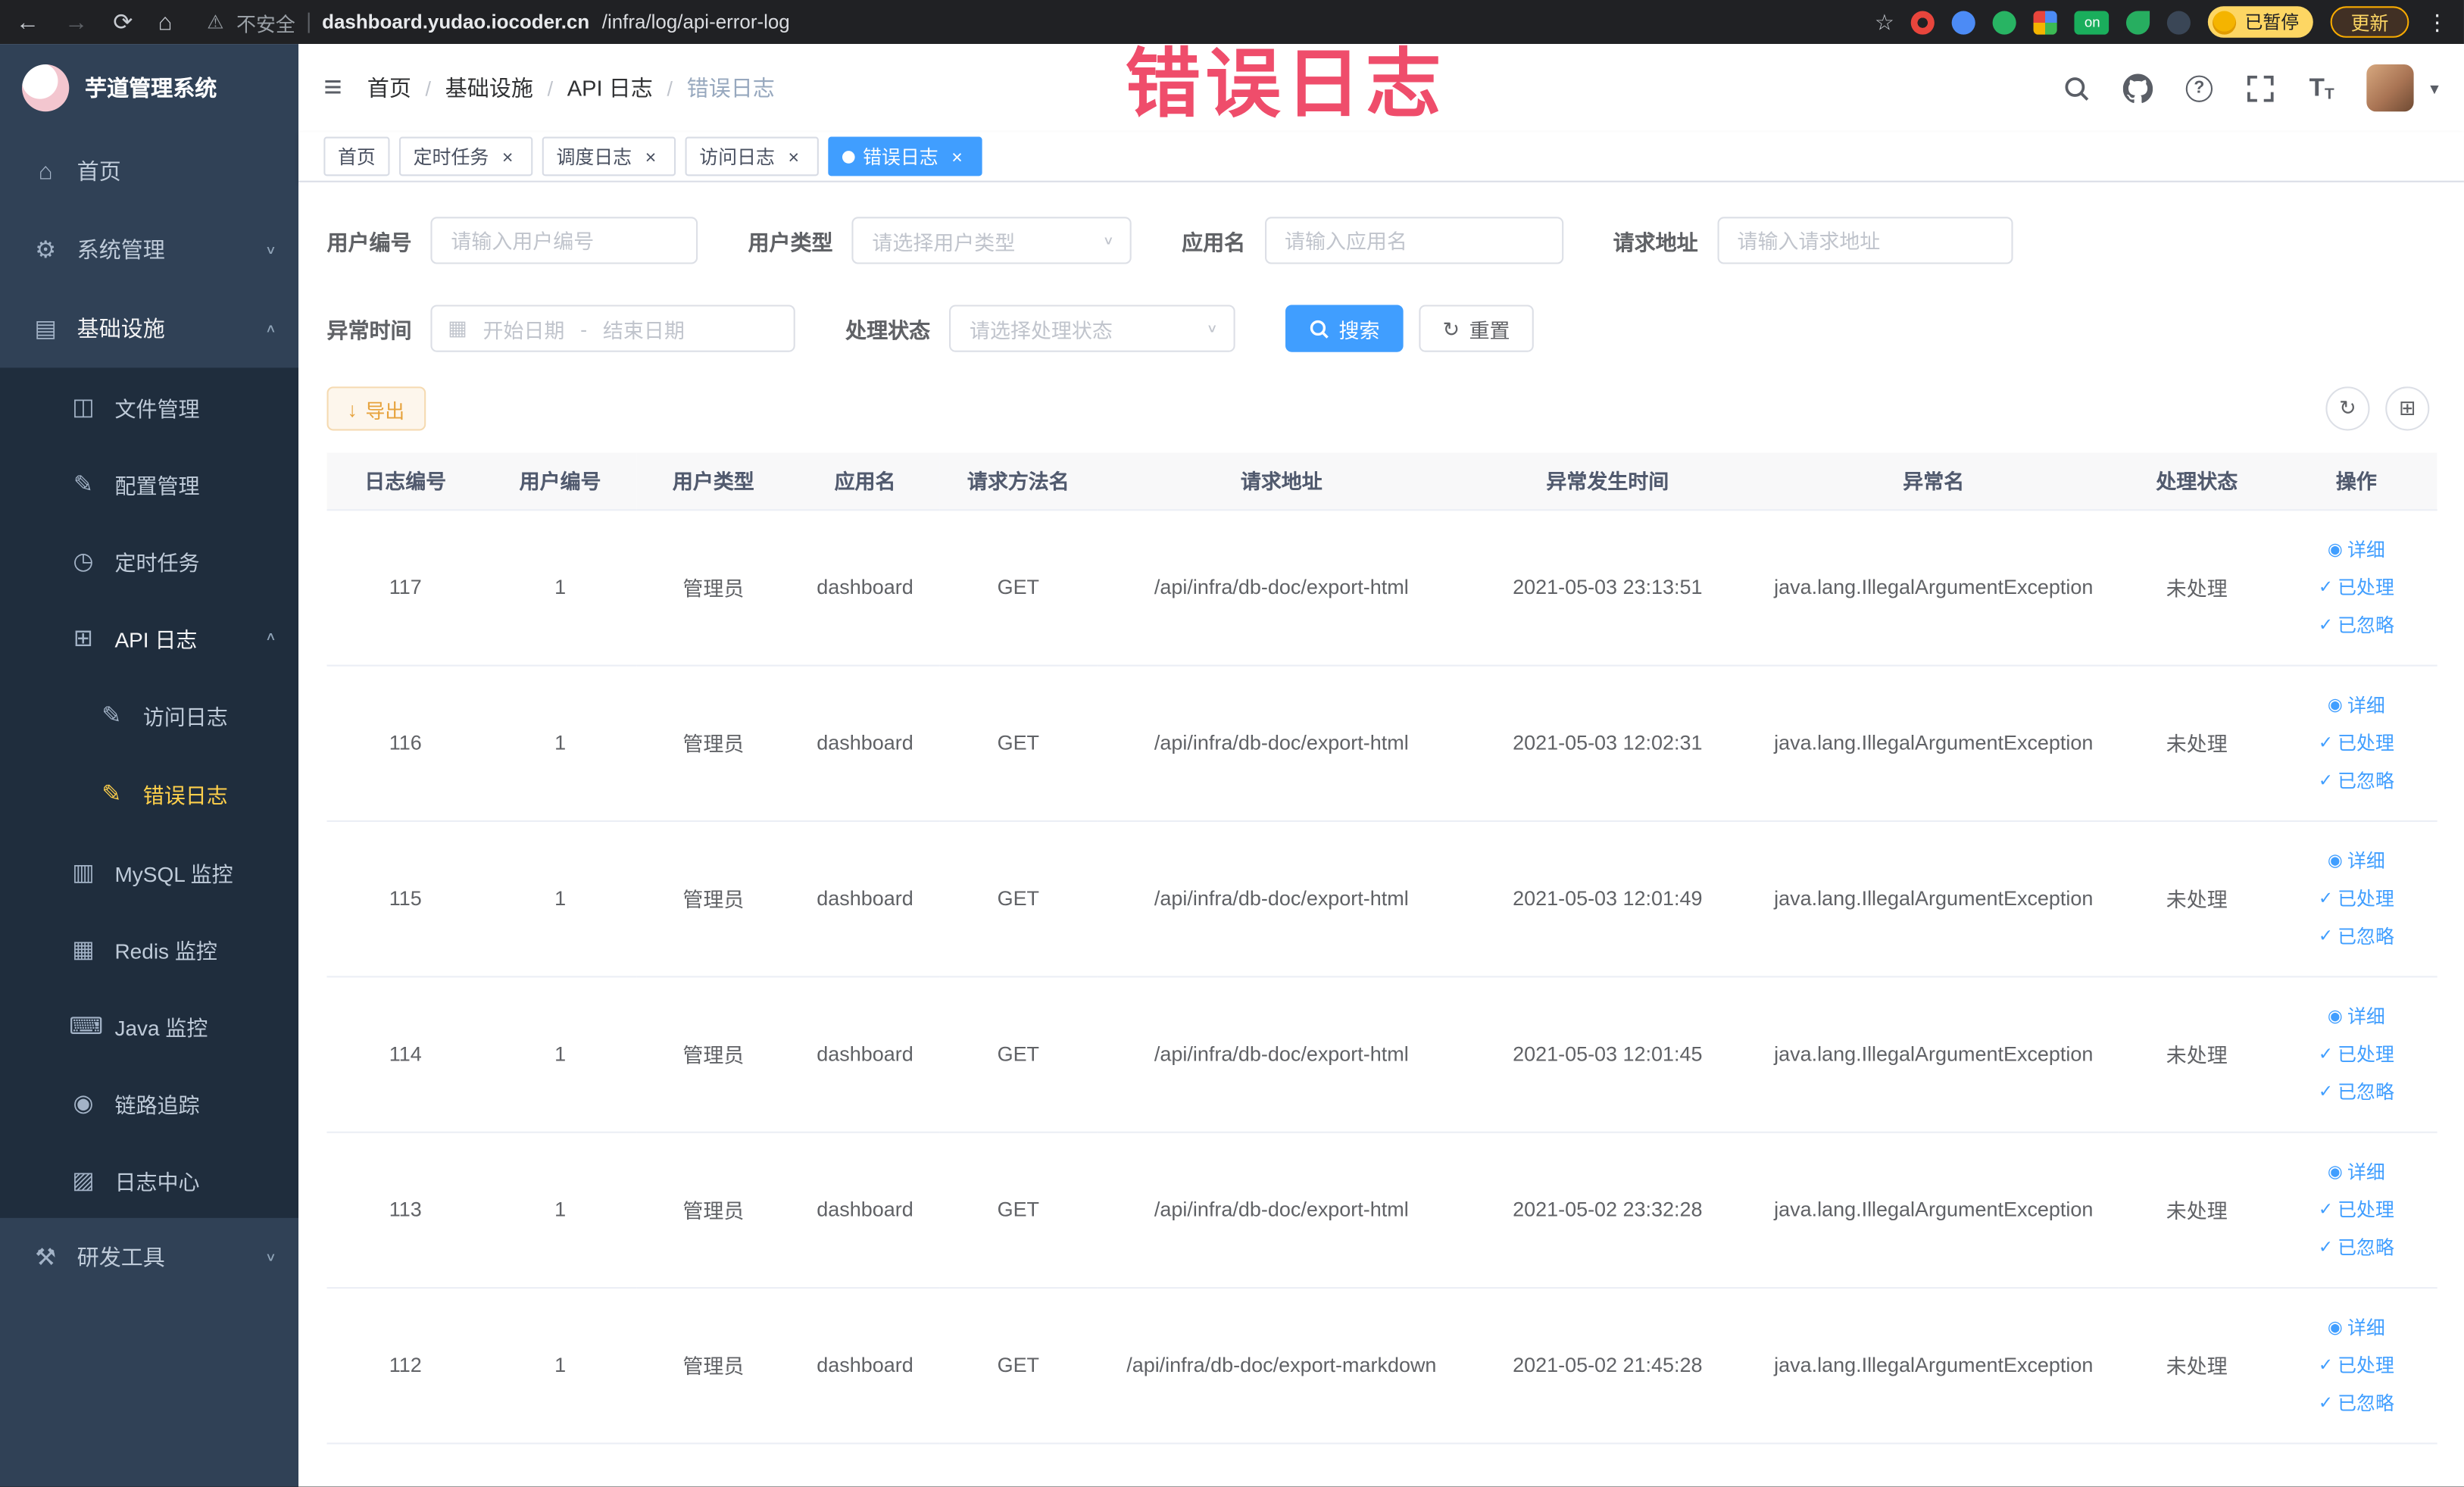  What do you see at coordinates (27, 21) in the screenshot?
I see `browser-back-icon: ←` at bounding box center [27, 21].